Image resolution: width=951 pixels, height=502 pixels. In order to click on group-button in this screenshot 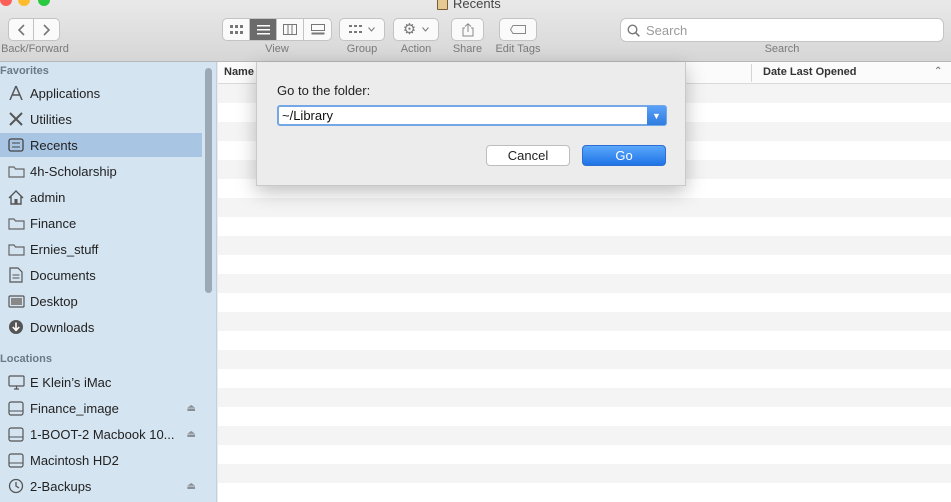, I will do `click(362, 29)`.